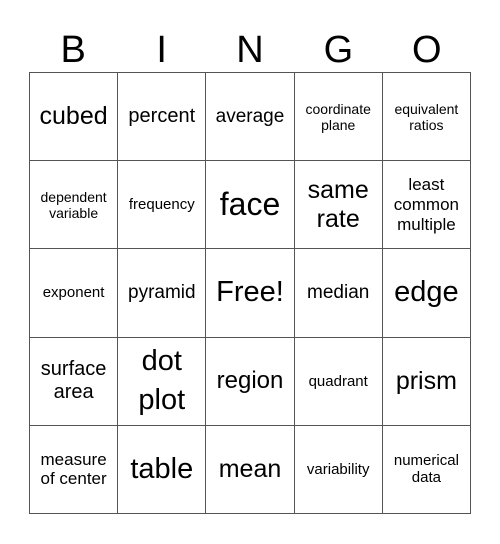  Describe the element at coordinates (161, 50) in the screenshot. I see `header-letter-i: I` at that location.